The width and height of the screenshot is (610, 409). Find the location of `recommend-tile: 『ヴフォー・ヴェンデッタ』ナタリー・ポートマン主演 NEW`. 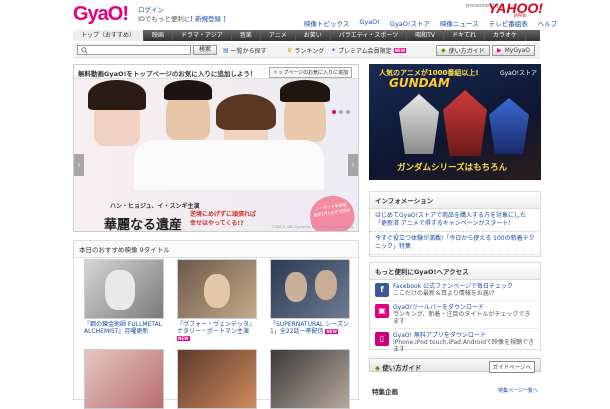

recommend-tile: 『ヴフォー・ヴェンデッタ』ナタリー・ポートマン主演 NEW is located at coordinates (217, 300).